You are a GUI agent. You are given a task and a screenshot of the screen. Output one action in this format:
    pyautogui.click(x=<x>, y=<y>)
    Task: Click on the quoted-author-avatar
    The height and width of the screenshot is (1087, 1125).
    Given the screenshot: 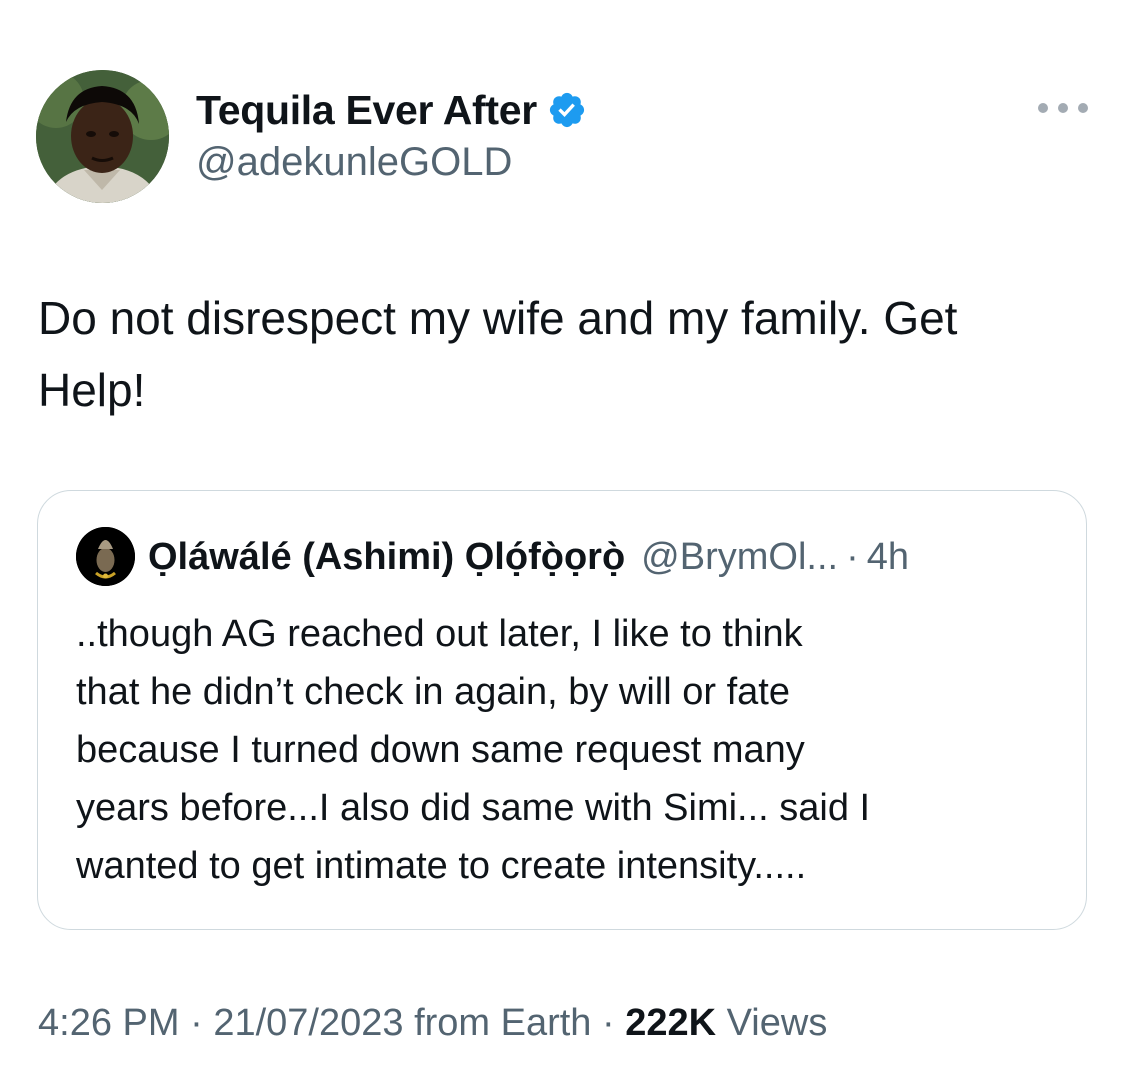 What is the action you would take?
    pyautogui.click(x=105, y=556)
    